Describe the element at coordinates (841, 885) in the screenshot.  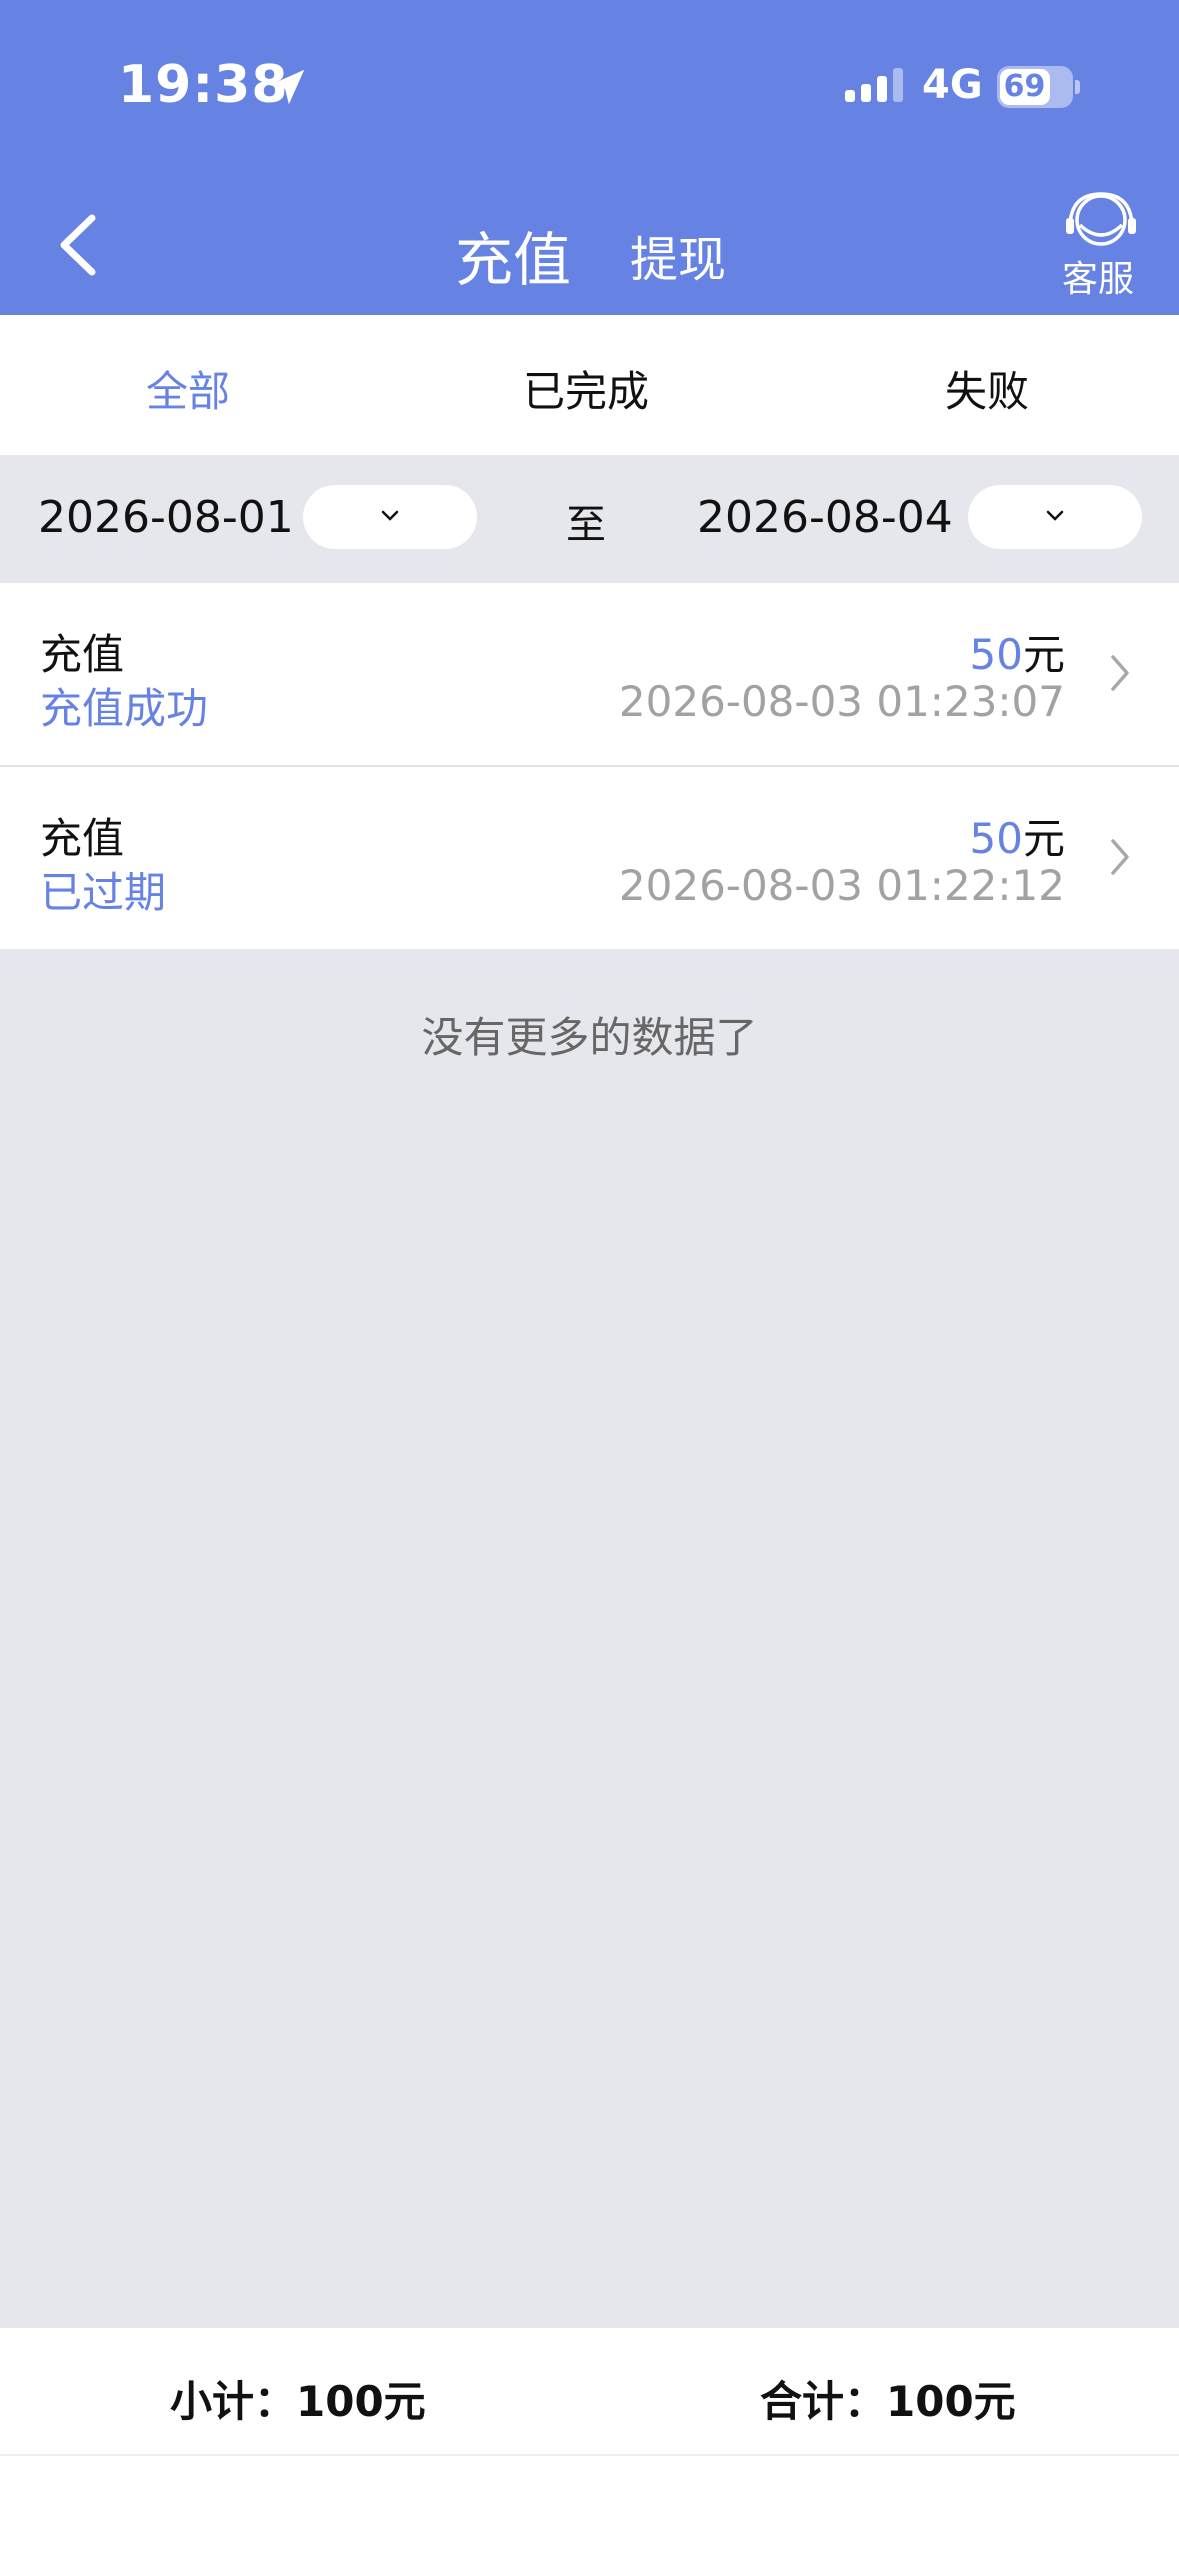
I see `record-time: 2026-08-03 01:22:12` at that location.